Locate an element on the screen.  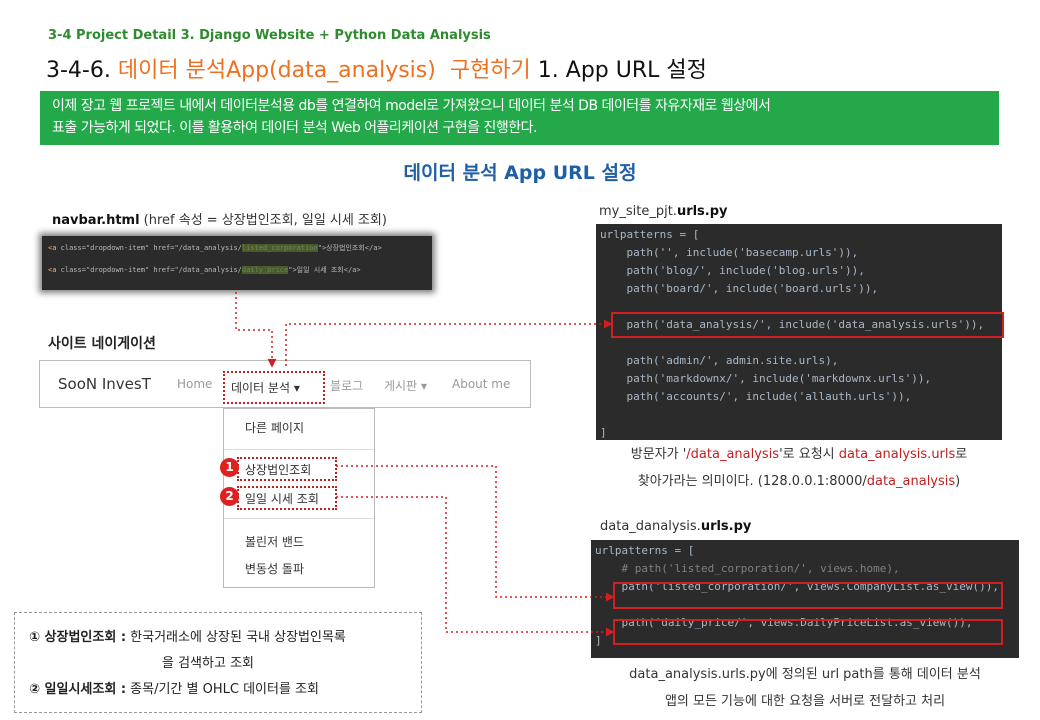
arrow-daily-price-to-app-urls is located at coordinates (475, 566).